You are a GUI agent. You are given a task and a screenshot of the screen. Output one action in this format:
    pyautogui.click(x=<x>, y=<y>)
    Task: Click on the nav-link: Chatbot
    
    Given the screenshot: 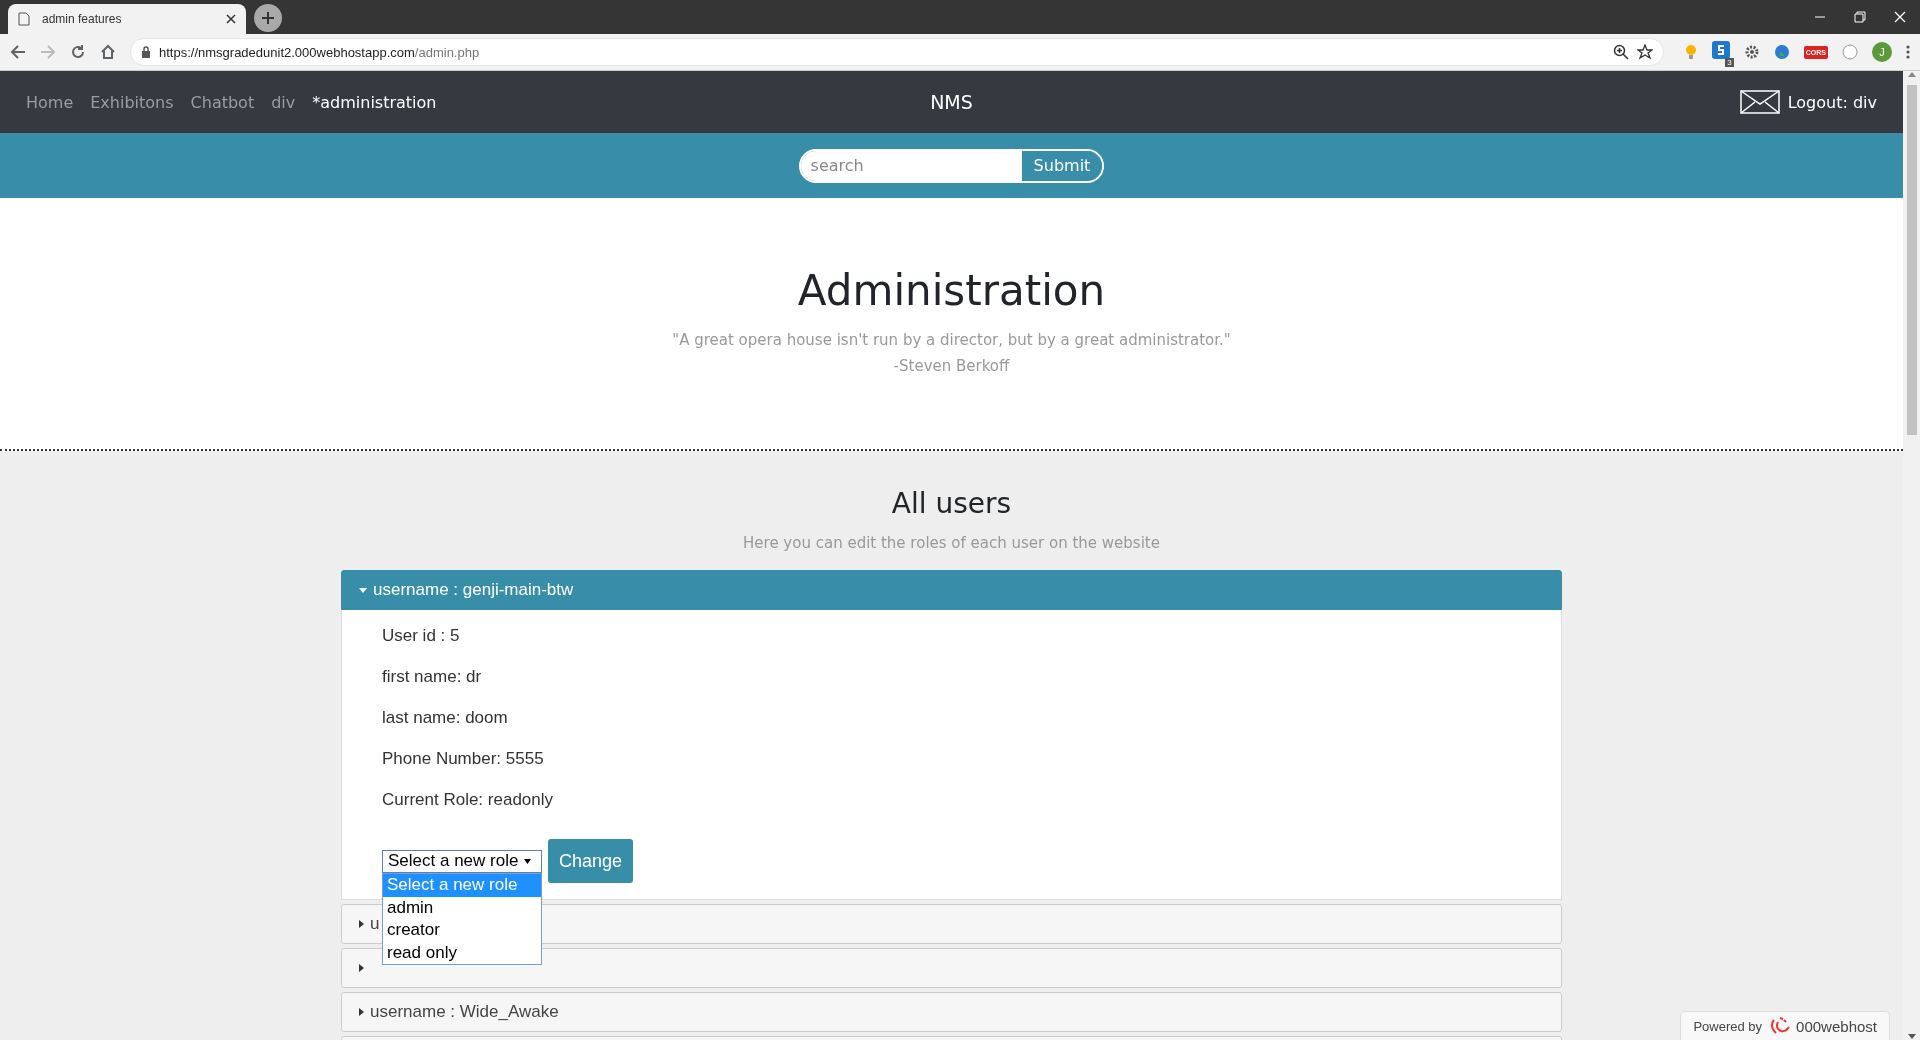 What is the action you would take?
    pyautogui.click(x=222, y=102)
    